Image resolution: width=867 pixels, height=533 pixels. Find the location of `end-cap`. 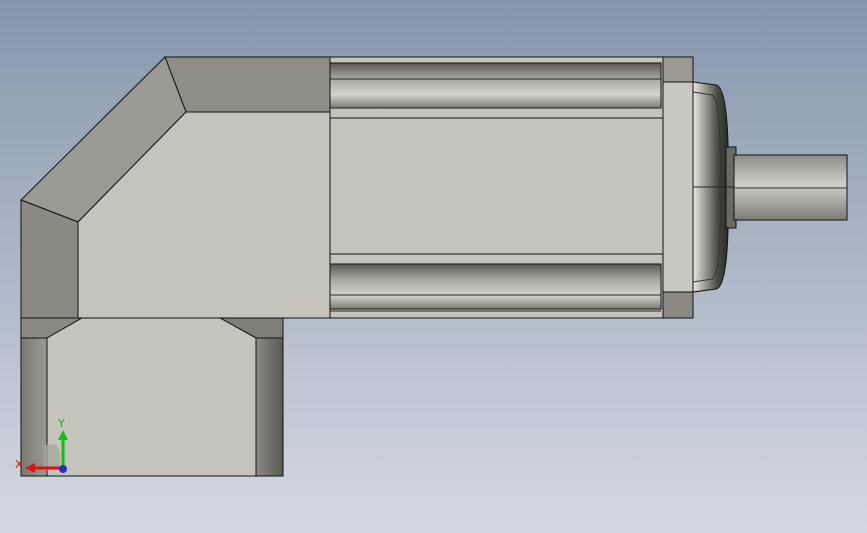

end-cap is located at coordinates (678, 187).